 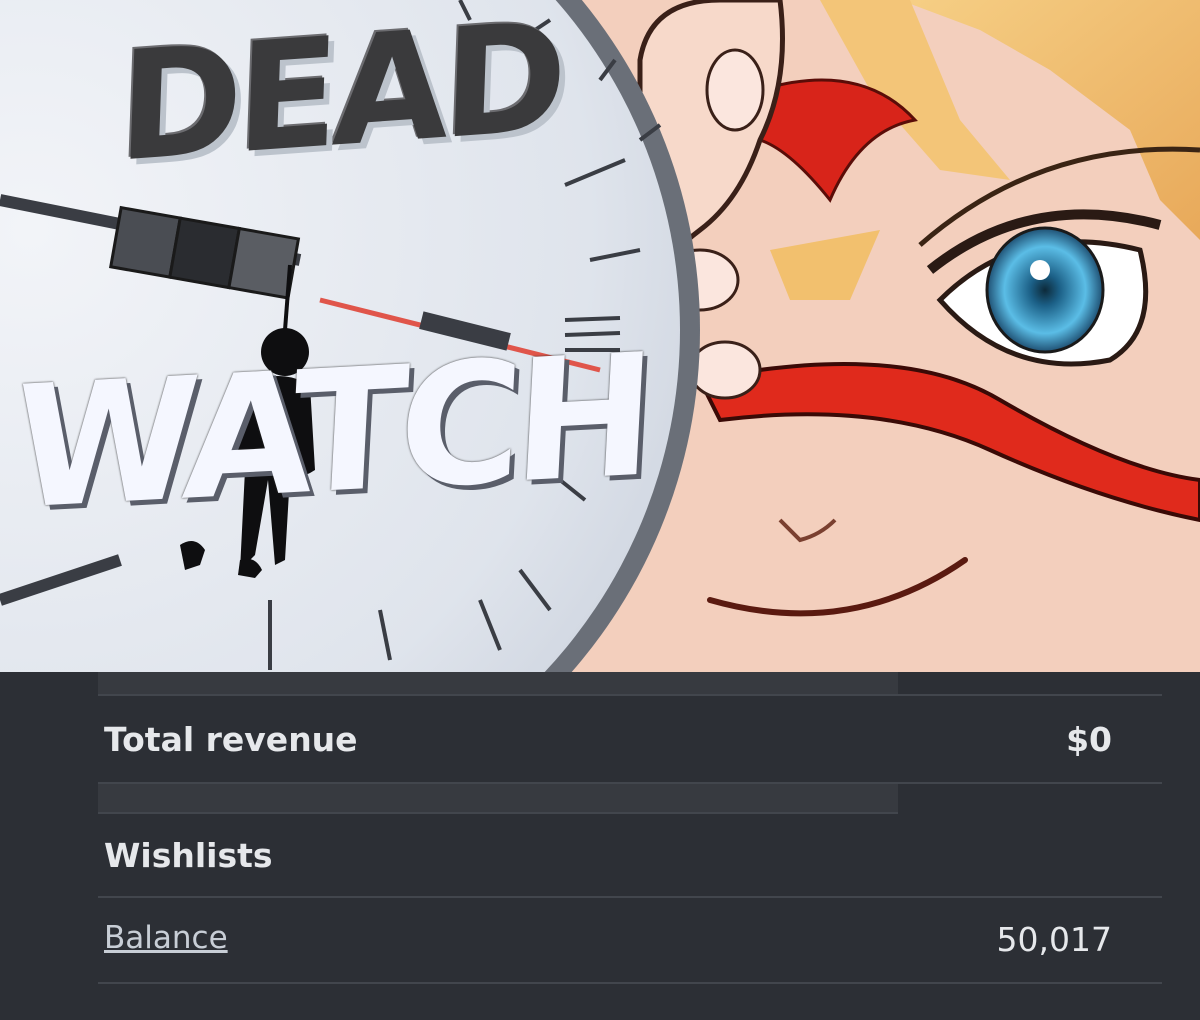 What do you see at coordinates (1045, 290) in the screenshot?
I see `eye-iris` at bounding box center [1045, 290].